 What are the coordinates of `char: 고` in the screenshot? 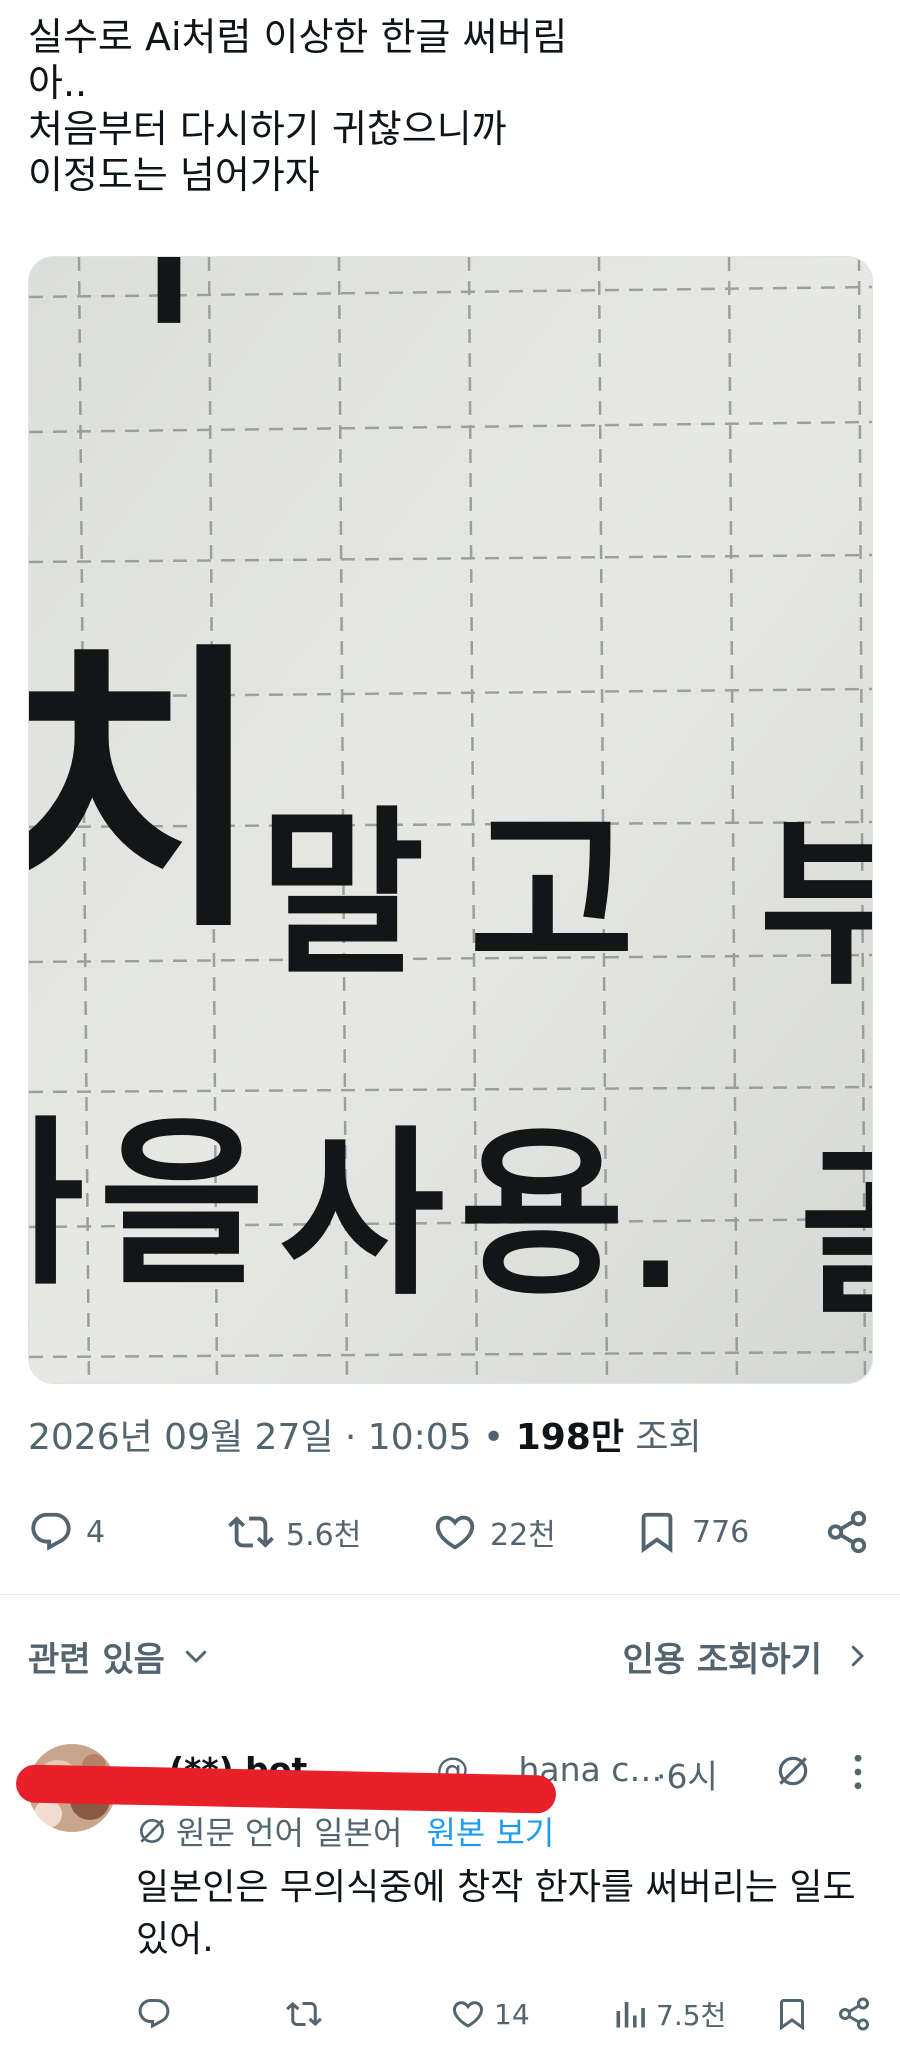 It's located at (552, 895).